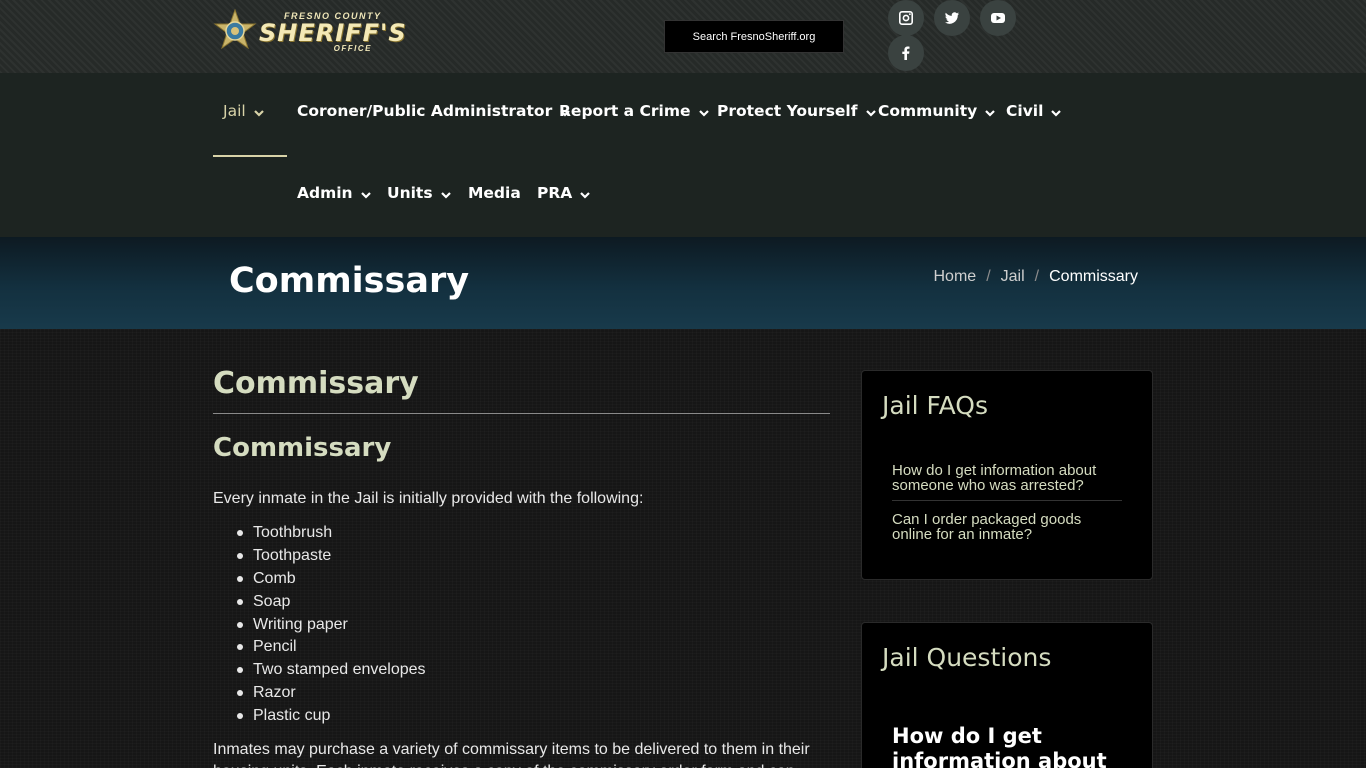  I want to click on nav-item-label: Community, so click(928, 111).